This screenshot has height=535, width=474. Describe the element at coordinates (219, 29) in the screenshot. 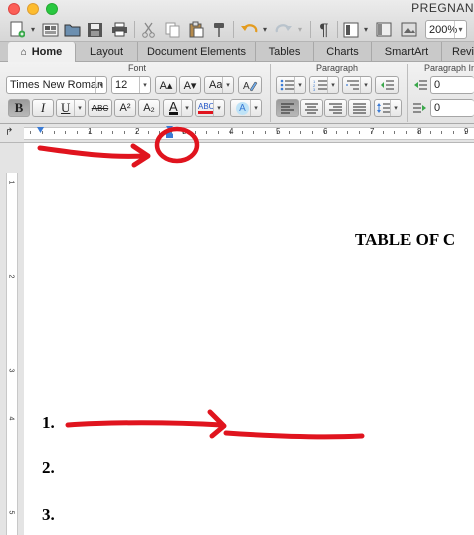

I see `format-painter-icon` at that location.